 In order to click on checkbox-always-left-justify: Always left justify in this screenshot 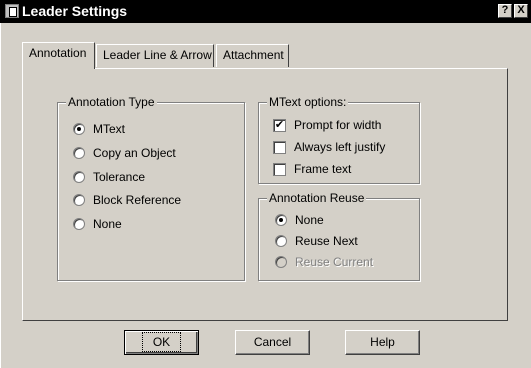, I will do `click(329, 147)`.